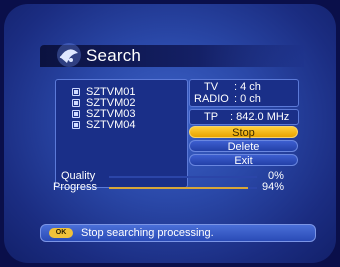 Image resolution: width=340 pixels, height=267 pixels. What do you see at coordinates (61, 233) in the screenshot?
I see `ok-key-icon: OK` at bounding box center [61, 233].